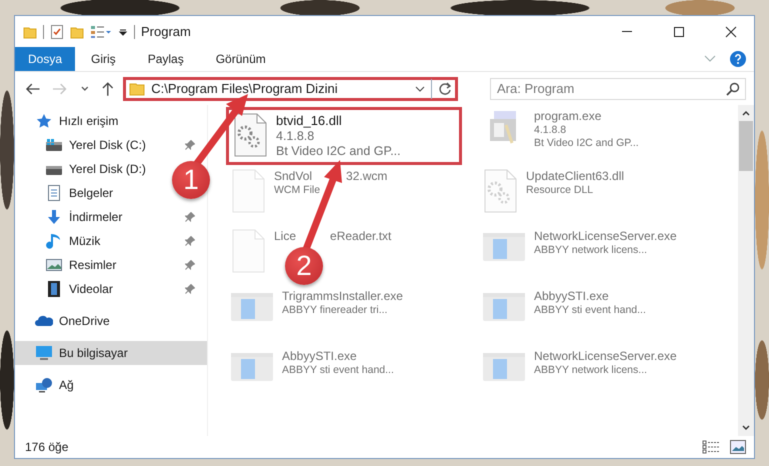 This screenshot has height=466, width=769. What do you see at coordinates (711, 447) in the screenshot?
I see `details-view-icon` at bounding box center [711, 447].